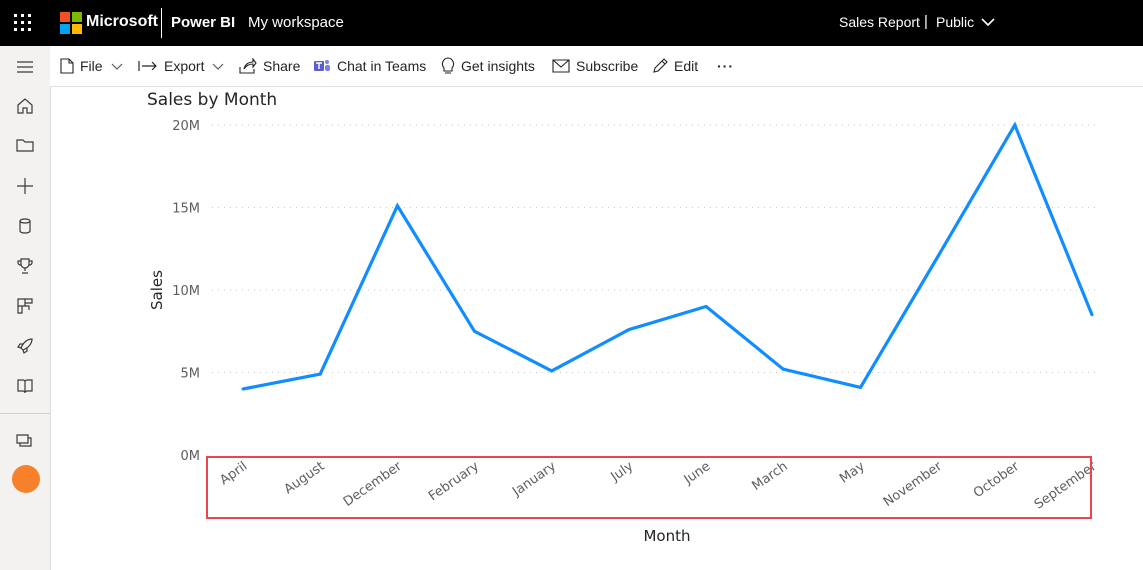  I want to click on file-label: File, so click(91, 66).